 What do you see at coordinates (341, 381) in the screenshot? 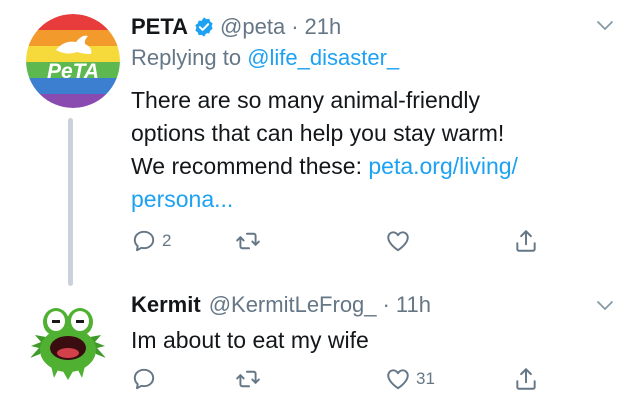
I see `tweet-actions-kermit: 31` at bounding box center [341, 381].